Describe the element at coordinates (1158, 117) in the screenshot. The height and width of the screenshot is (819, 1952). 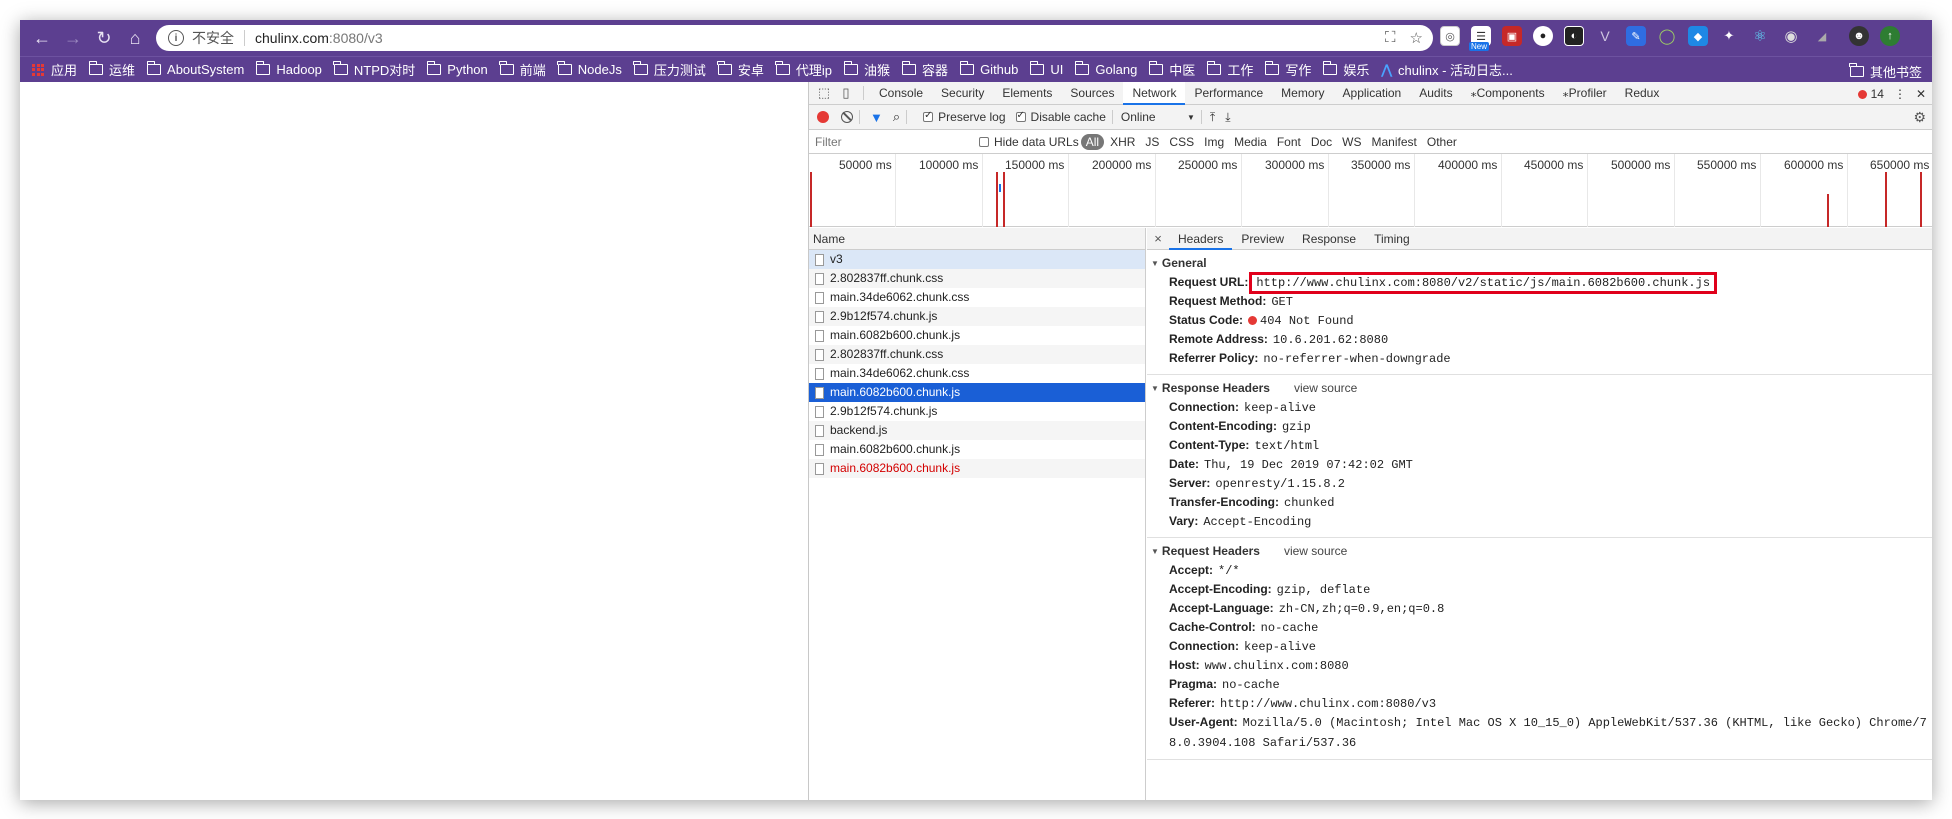
I see `throttle-select: Online ▼` at that location.